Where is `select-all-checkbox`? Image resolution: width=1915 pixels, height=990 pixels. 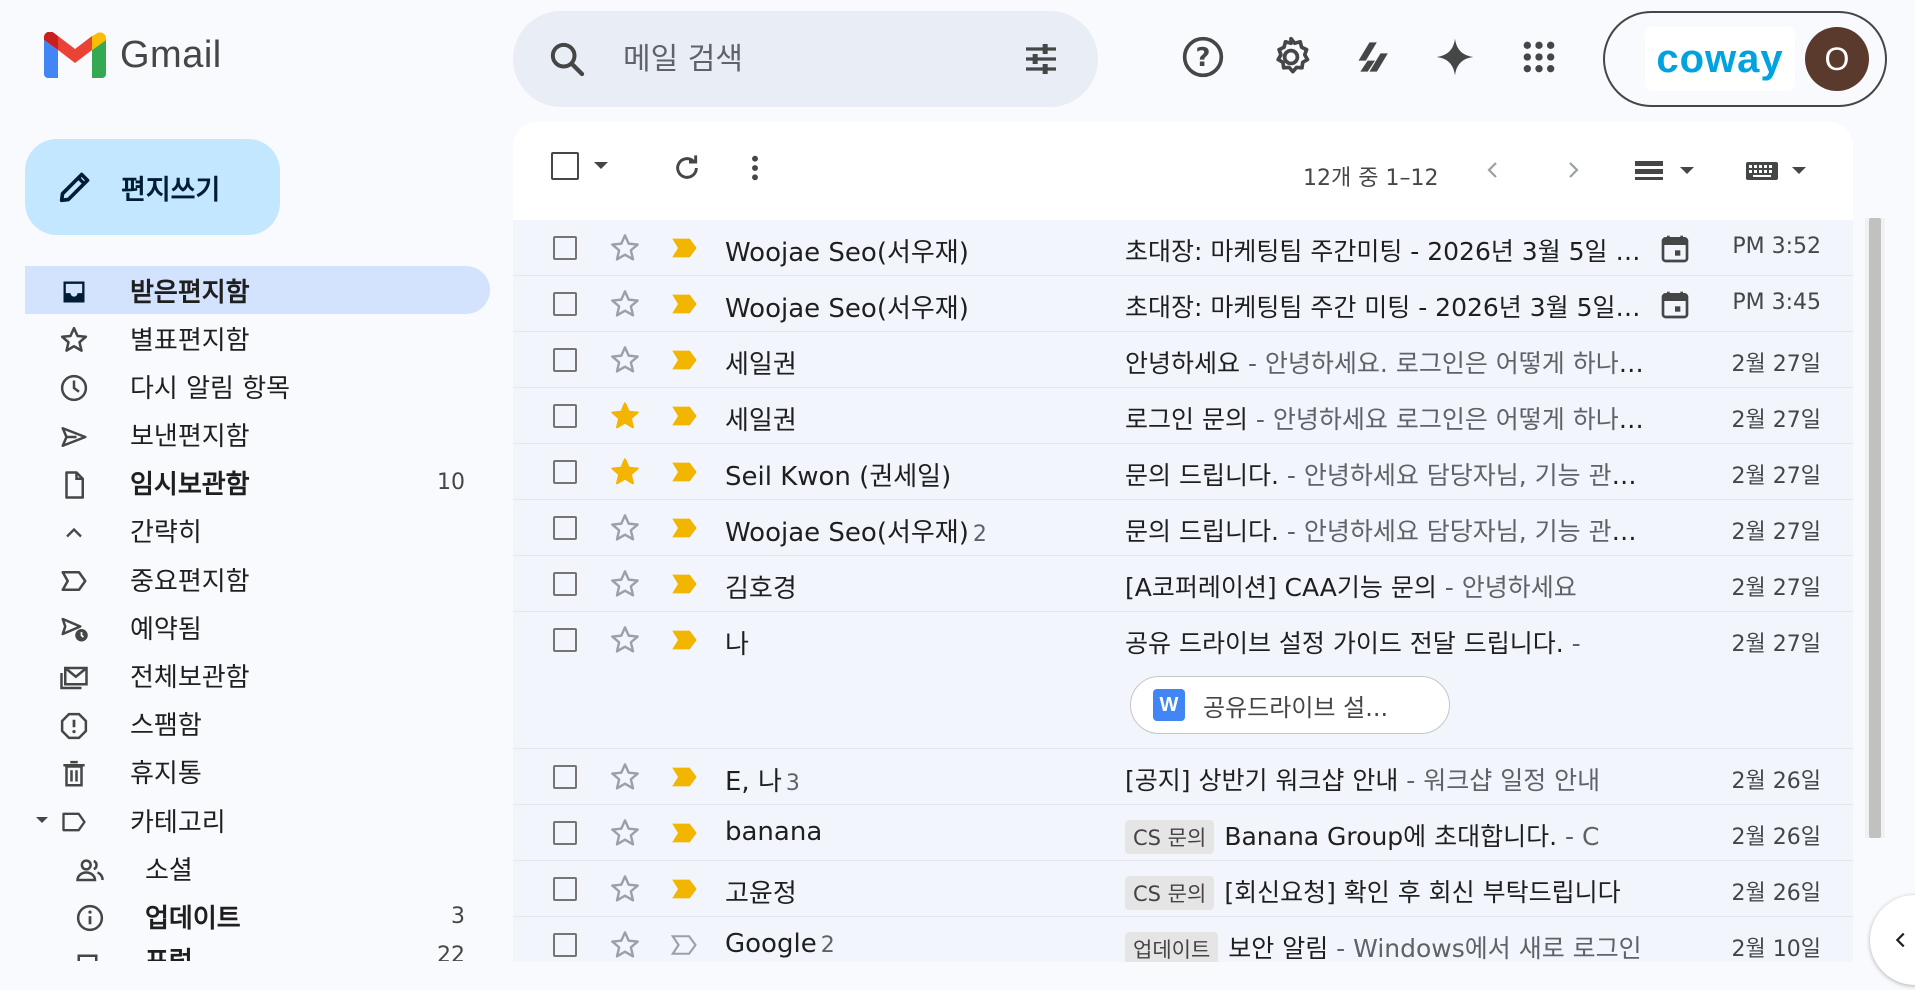 select-all-checkbox is located at coordinates (580, 166).